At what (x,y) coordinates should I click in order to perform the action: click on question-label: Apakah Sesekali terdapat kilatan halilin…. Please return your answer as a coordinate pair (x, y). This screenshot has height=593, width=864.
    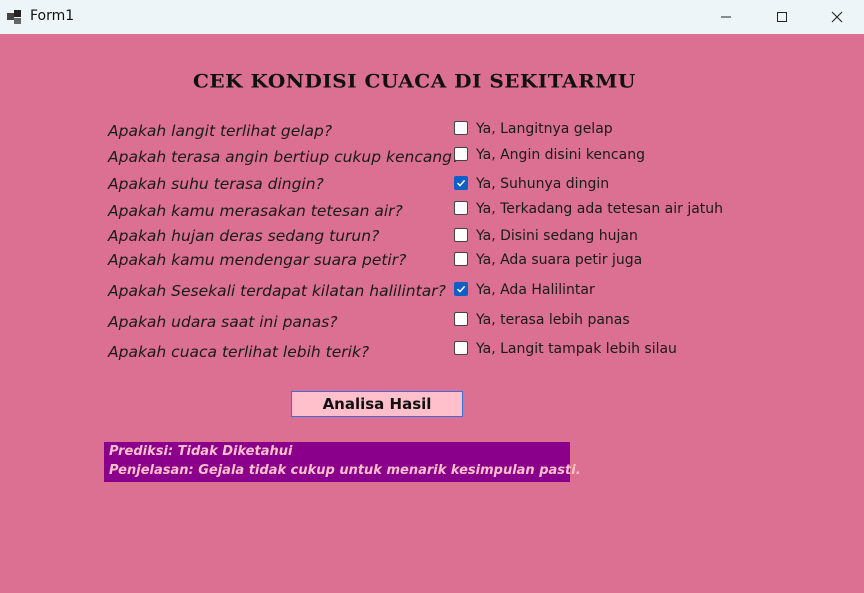
    Looking at the image, I should click on (277, 291).